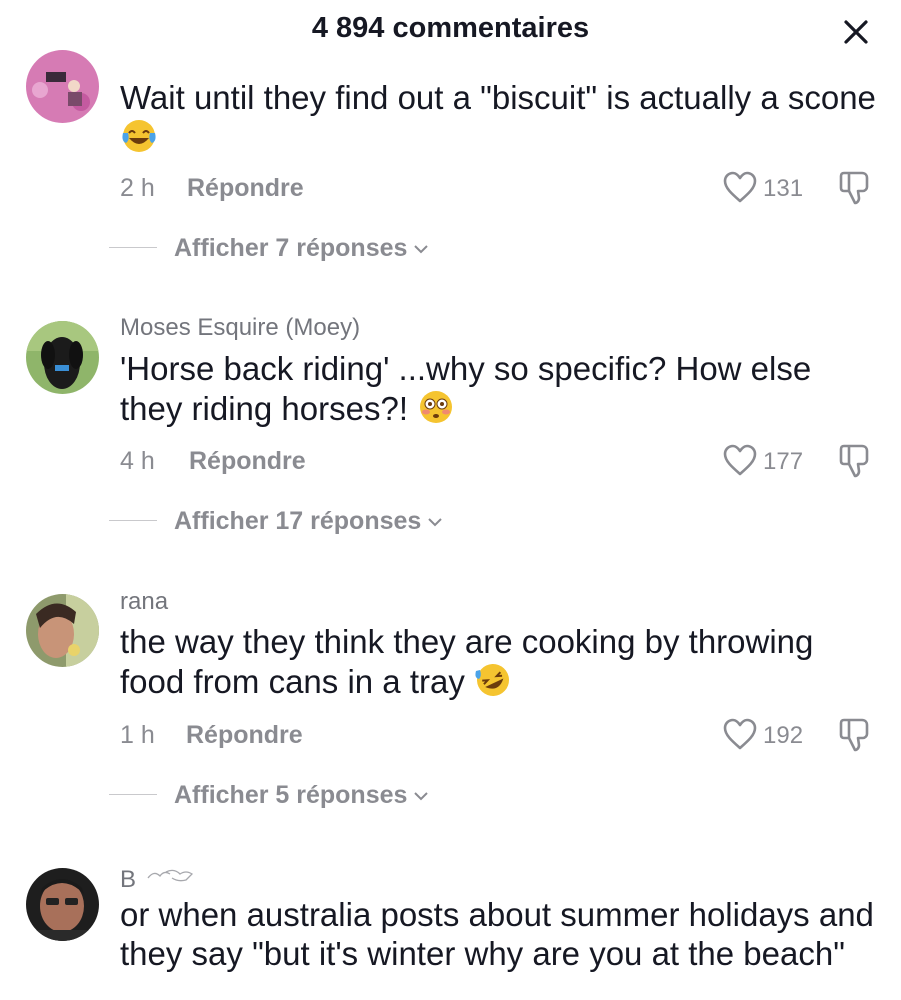  I want to click on comment-time: 2 h, so click(137, 188).